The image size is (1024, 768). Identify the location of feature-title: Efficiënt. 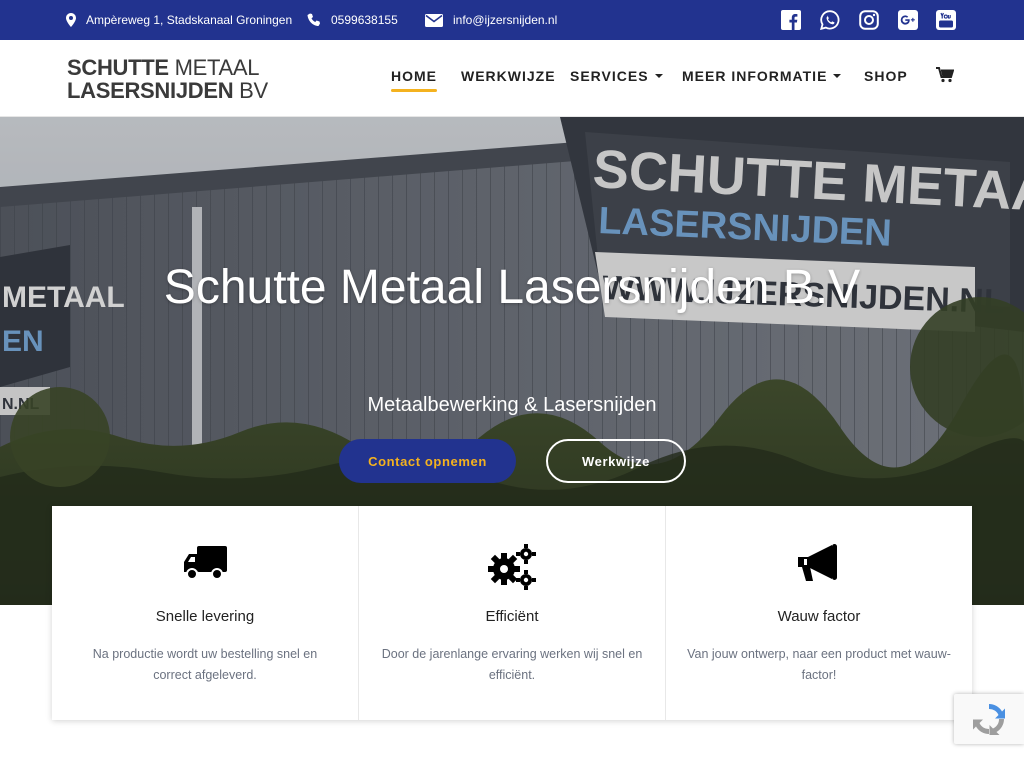
(512, 616).